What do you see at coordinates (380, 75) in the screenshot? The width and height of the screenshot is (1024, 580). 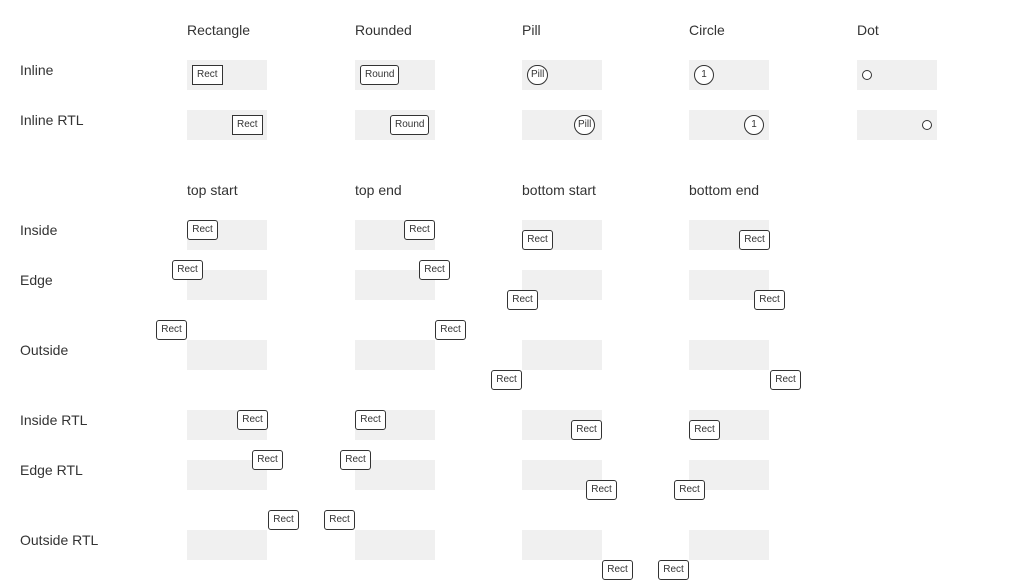 I see `badge-rounded: Round` at bounding box center [380, 75].